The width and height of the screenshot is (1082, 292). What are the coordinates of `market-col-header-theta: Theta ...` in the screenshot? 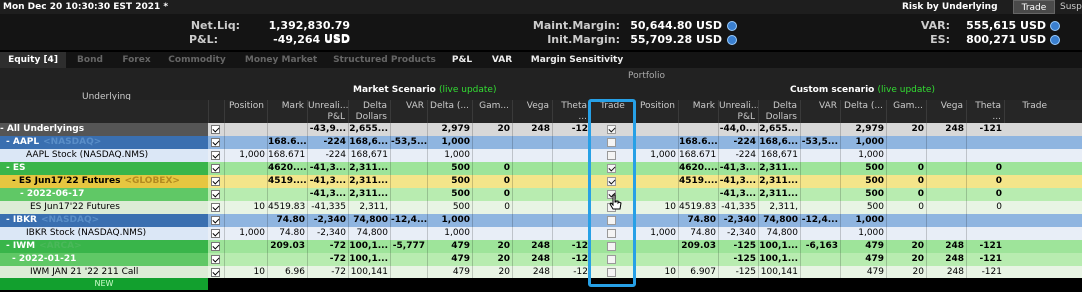 It's located at (571, 111).